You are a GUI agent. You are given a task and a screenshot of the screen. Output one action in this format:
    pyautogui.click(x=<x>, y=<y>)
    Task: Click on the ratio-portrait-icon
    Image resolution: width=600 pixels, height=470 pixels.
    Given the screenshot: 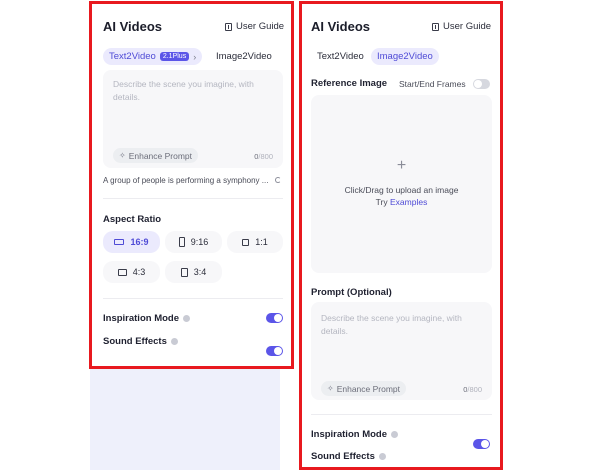 What is the action you would take?
    pyautogui.click(x=181, y=242)
    